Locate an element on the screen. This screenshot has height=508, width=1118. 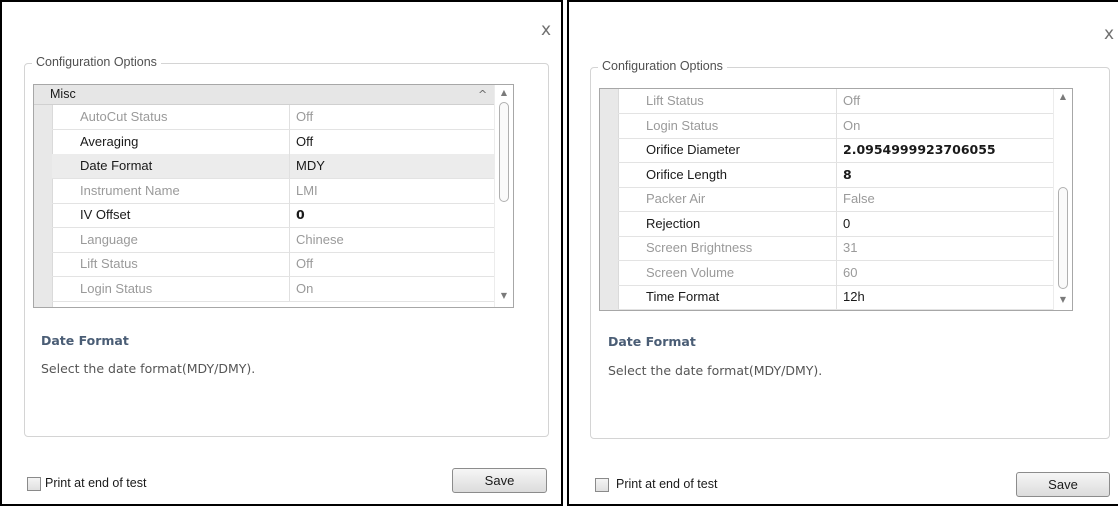
property-row: Orifice Length 8 is located at coordinates (845, 175).